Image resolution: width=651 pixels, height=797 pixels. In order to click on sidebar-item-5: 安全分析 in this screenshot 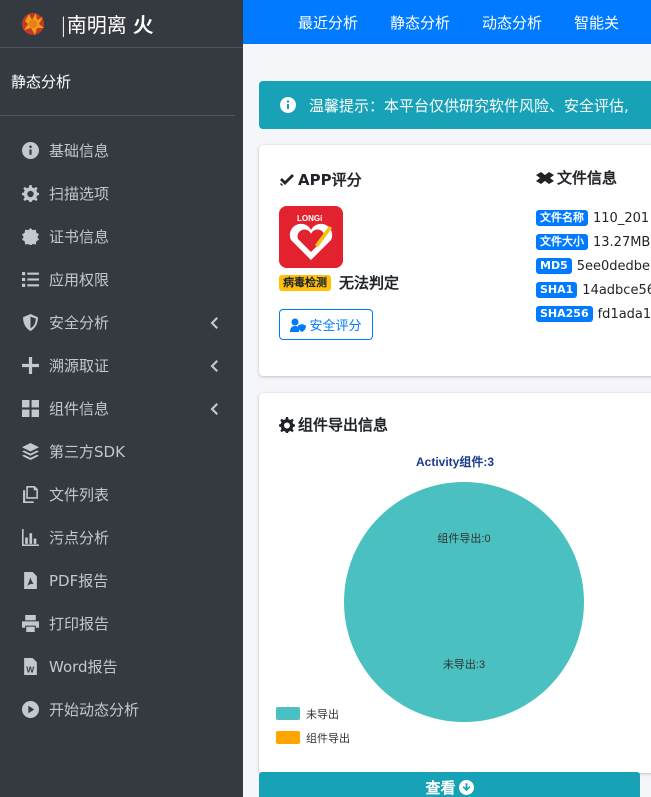, I will do `click(121, 322)`.